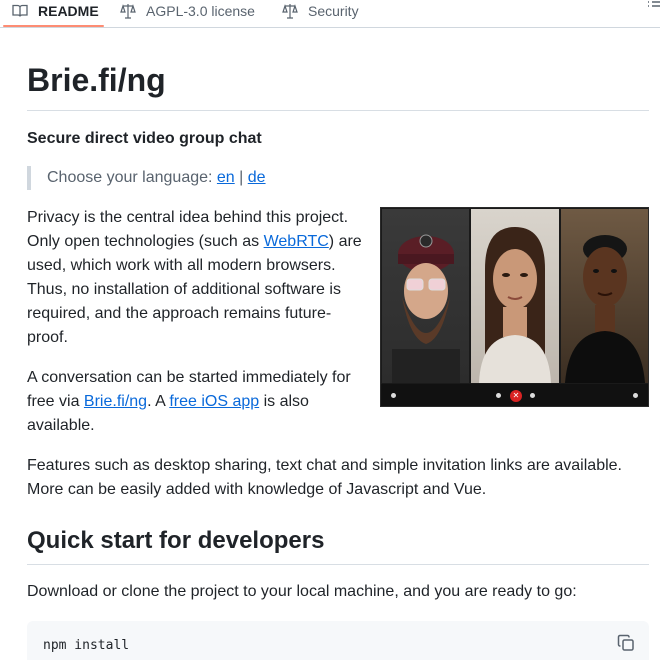 This screenshot has height=660, width=660. I want to click on heading-divider, so click(338, 564).